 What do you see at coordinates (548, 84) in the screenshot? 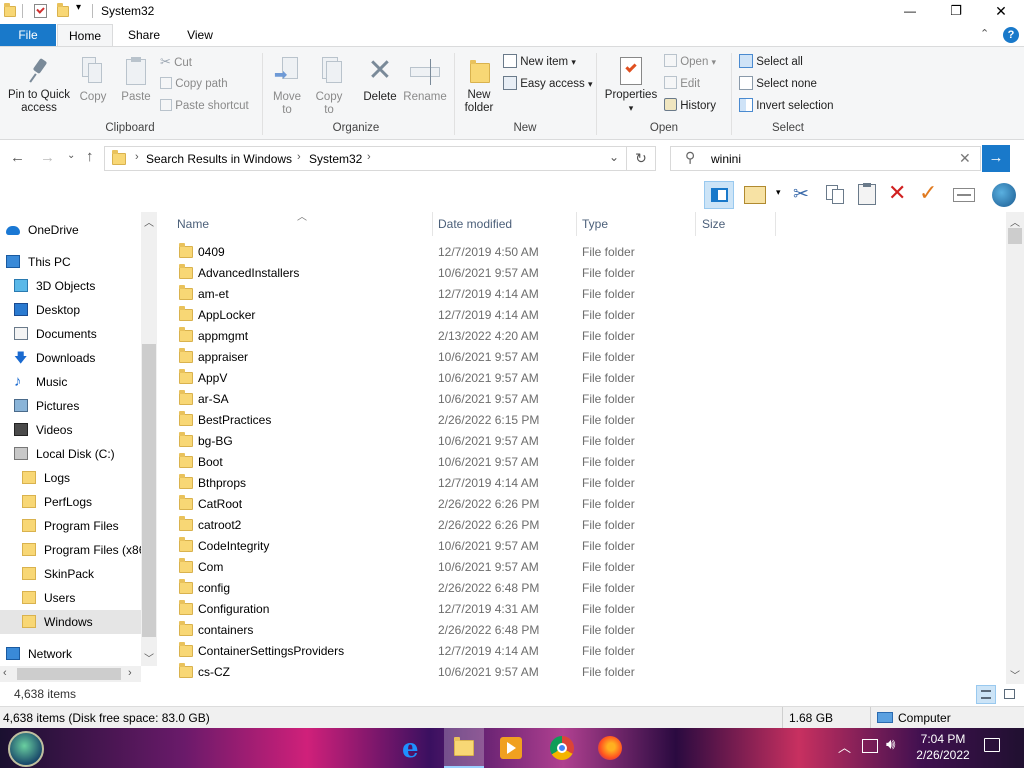
I see `easy-access-button: Easy access ▾` at bounding box center [548, 84].